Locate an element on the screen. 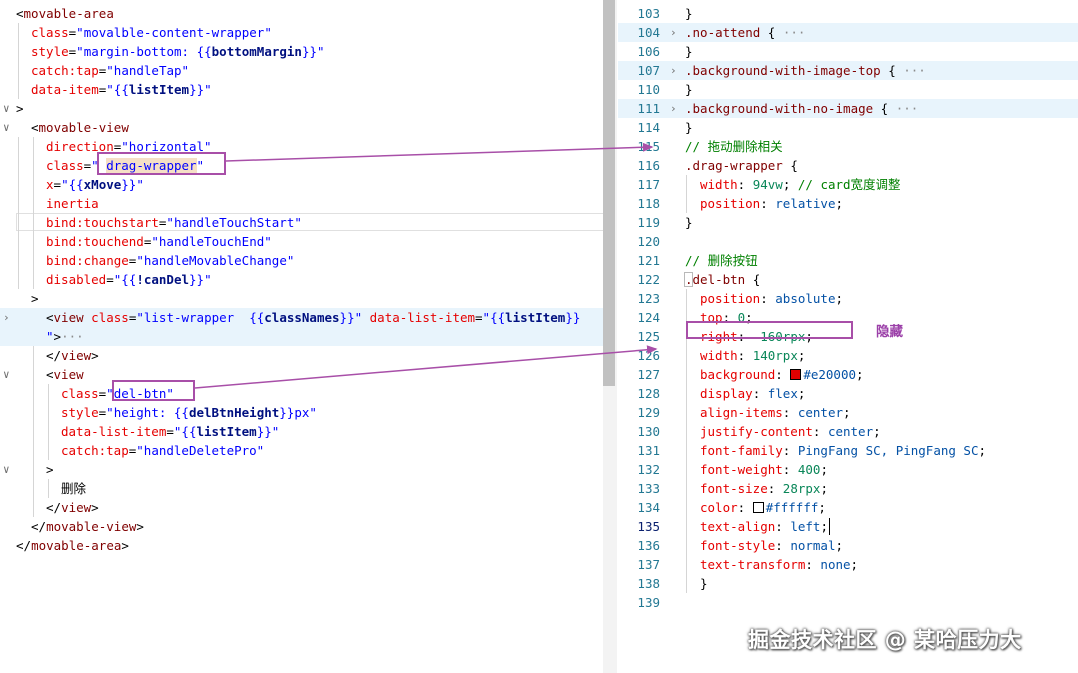 This screenshot has height=673, width=1078. annotation-label-hide: 隐藏 is located at coordinates (889, 332).